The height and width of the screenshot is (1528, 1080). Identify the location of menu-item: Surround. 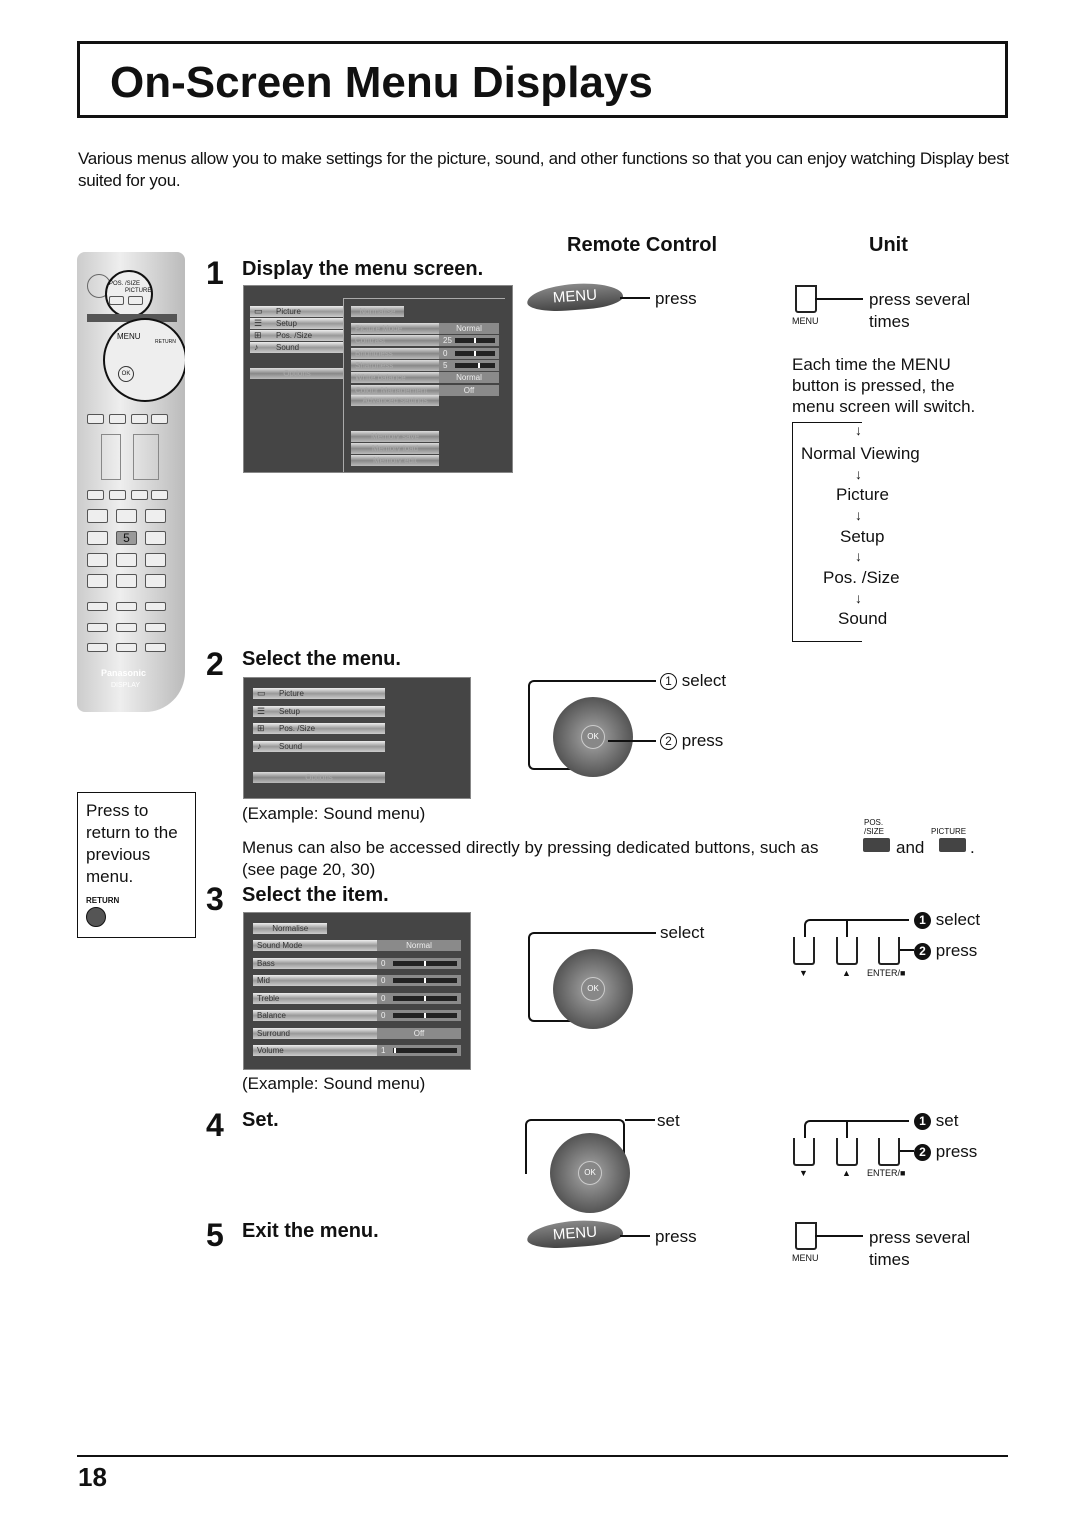
(315, 1033).